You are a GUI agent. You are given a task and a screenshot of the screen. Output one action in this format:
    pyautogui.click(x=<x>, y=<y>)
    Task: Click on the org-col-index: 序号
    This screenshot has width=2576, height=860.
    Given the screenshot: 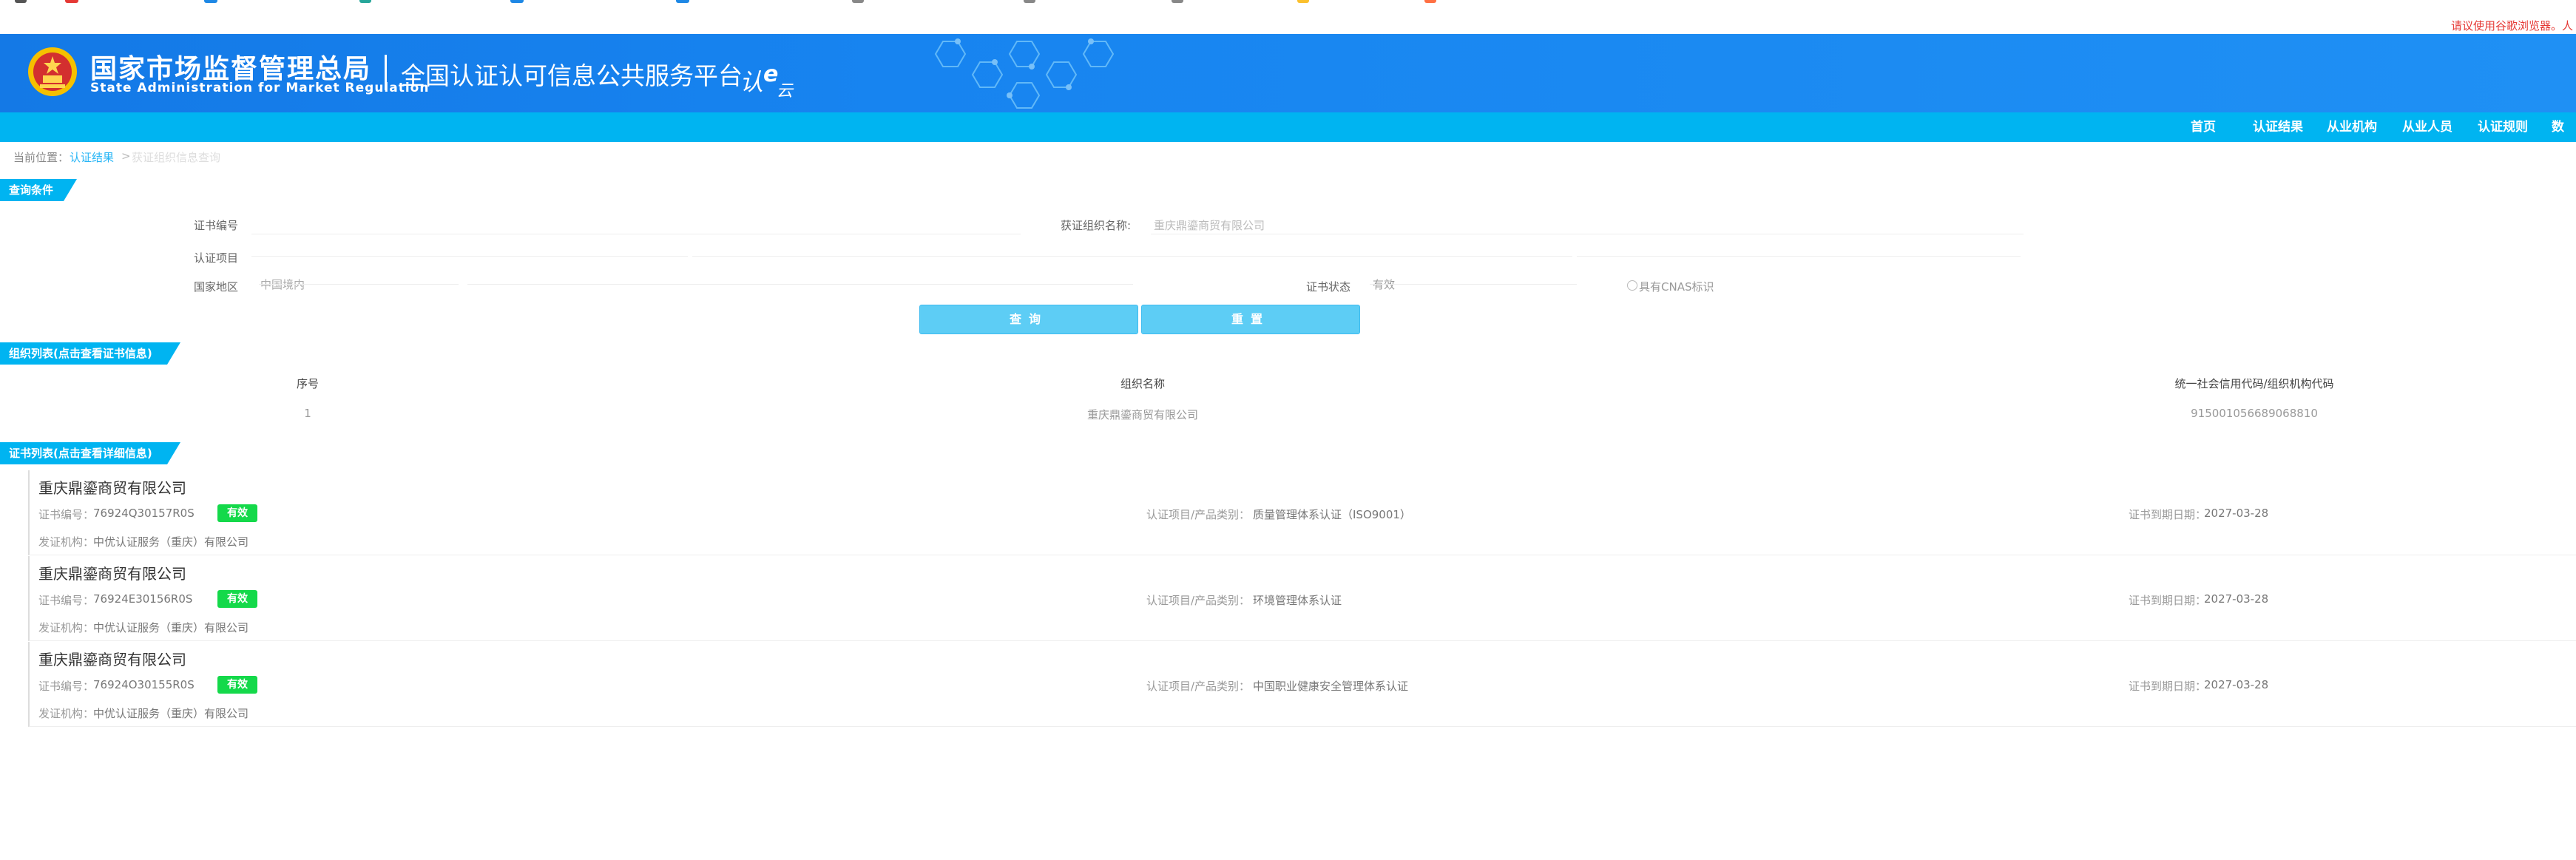 What is the action you would take?
    pyautogui.click(x=308, y=383)
    